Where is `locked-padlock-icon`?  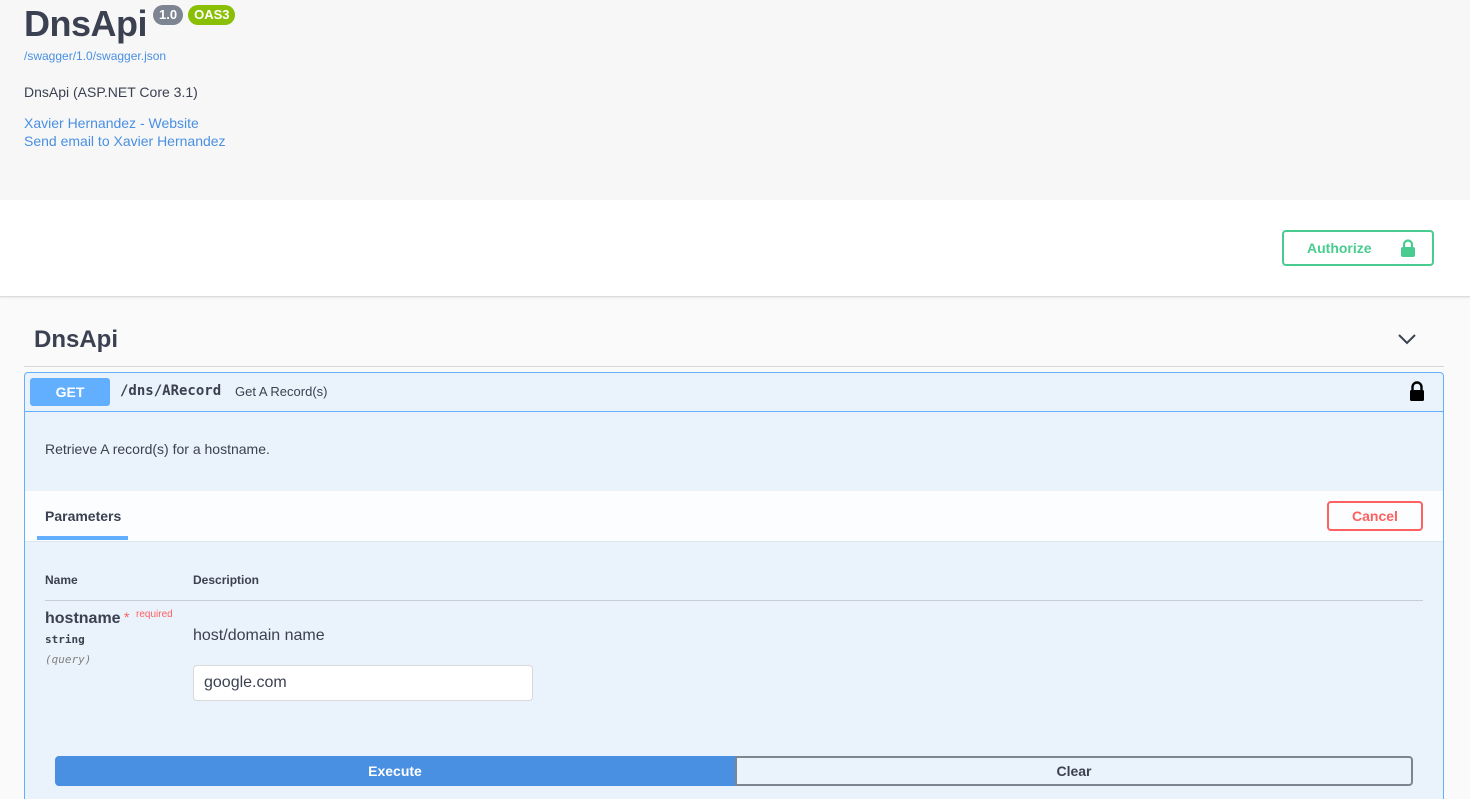
locked-padlock-icon is located at coordinates (1417, 393).